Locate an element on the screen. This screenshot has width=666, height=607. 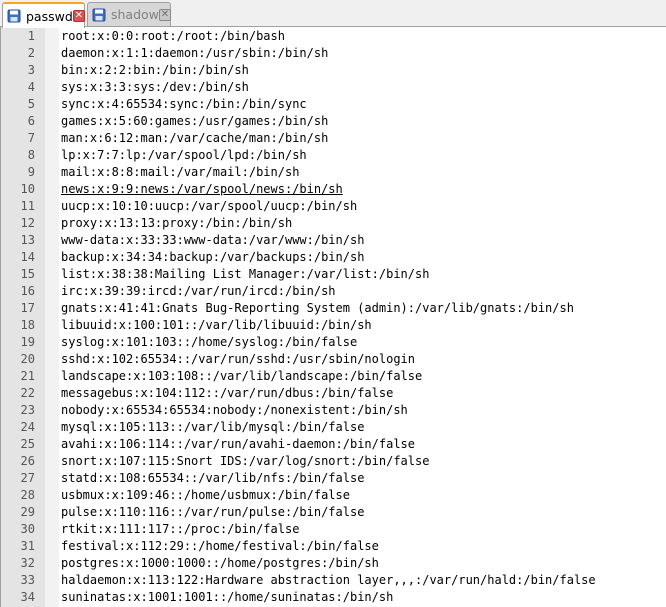
line-number: 21 is located at coordinates (27, 376).